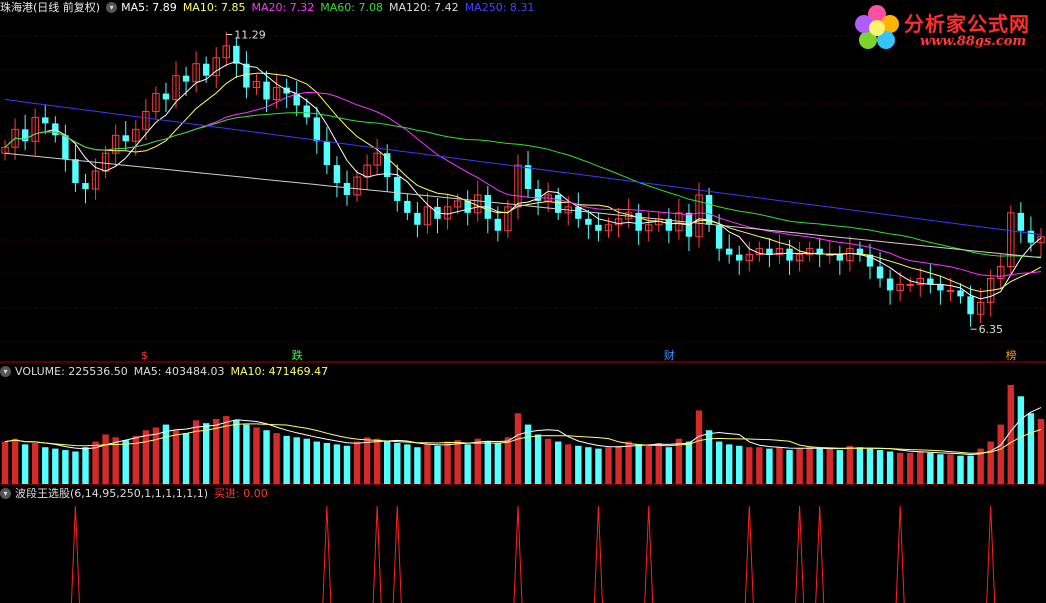 The height and width of the screenshot is (603, 1046). Describe the element at coordinates (279, 371) in the screenshot. I see `vol-ma10-label: MA10: 471469.47` at that location.